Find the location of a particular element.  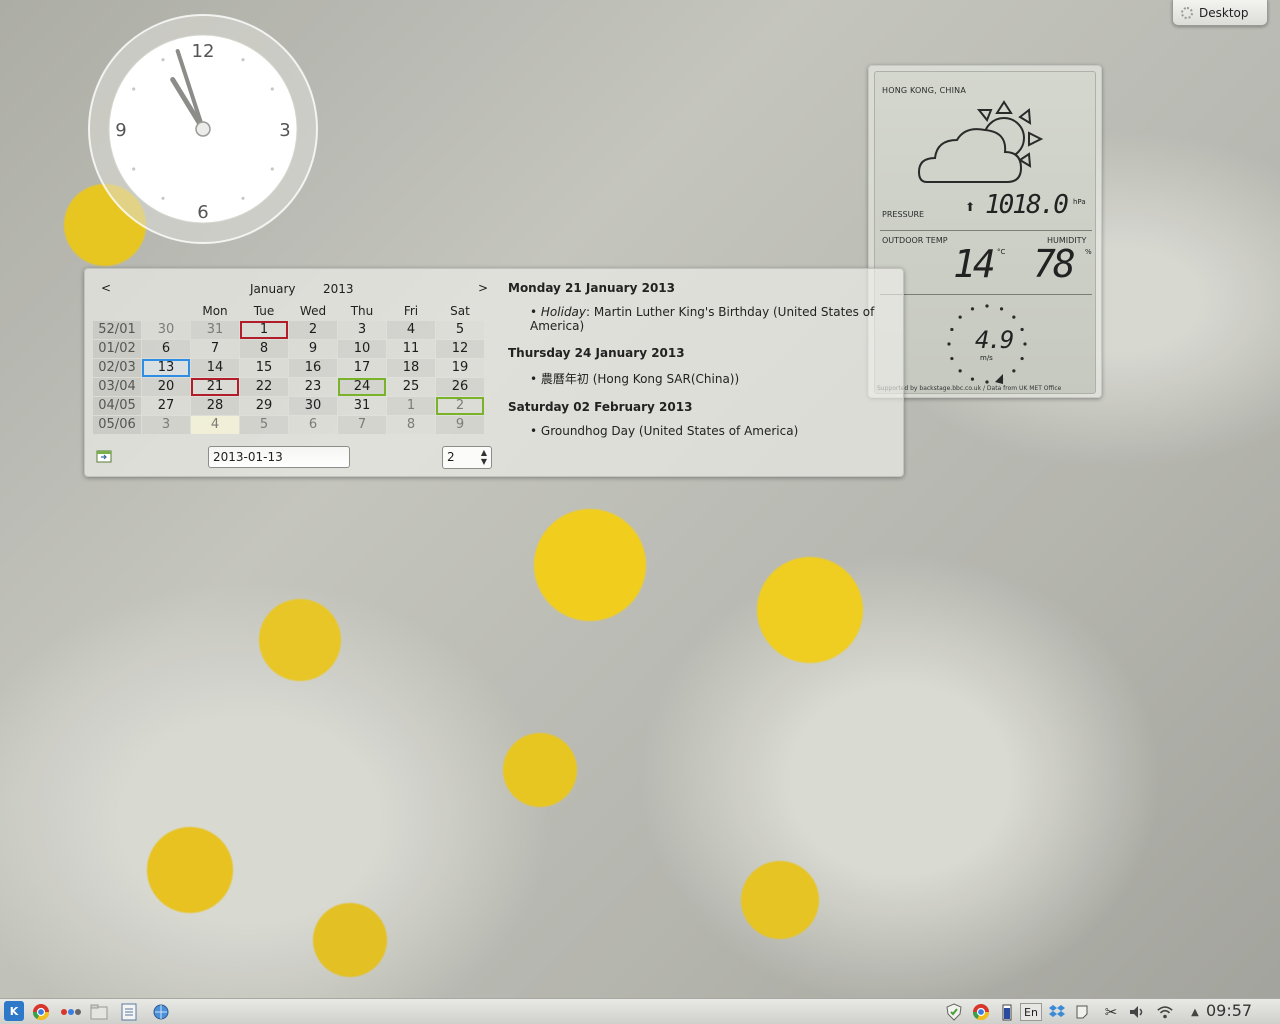

calendar-day: 19 is located at coordinates (460, 368).